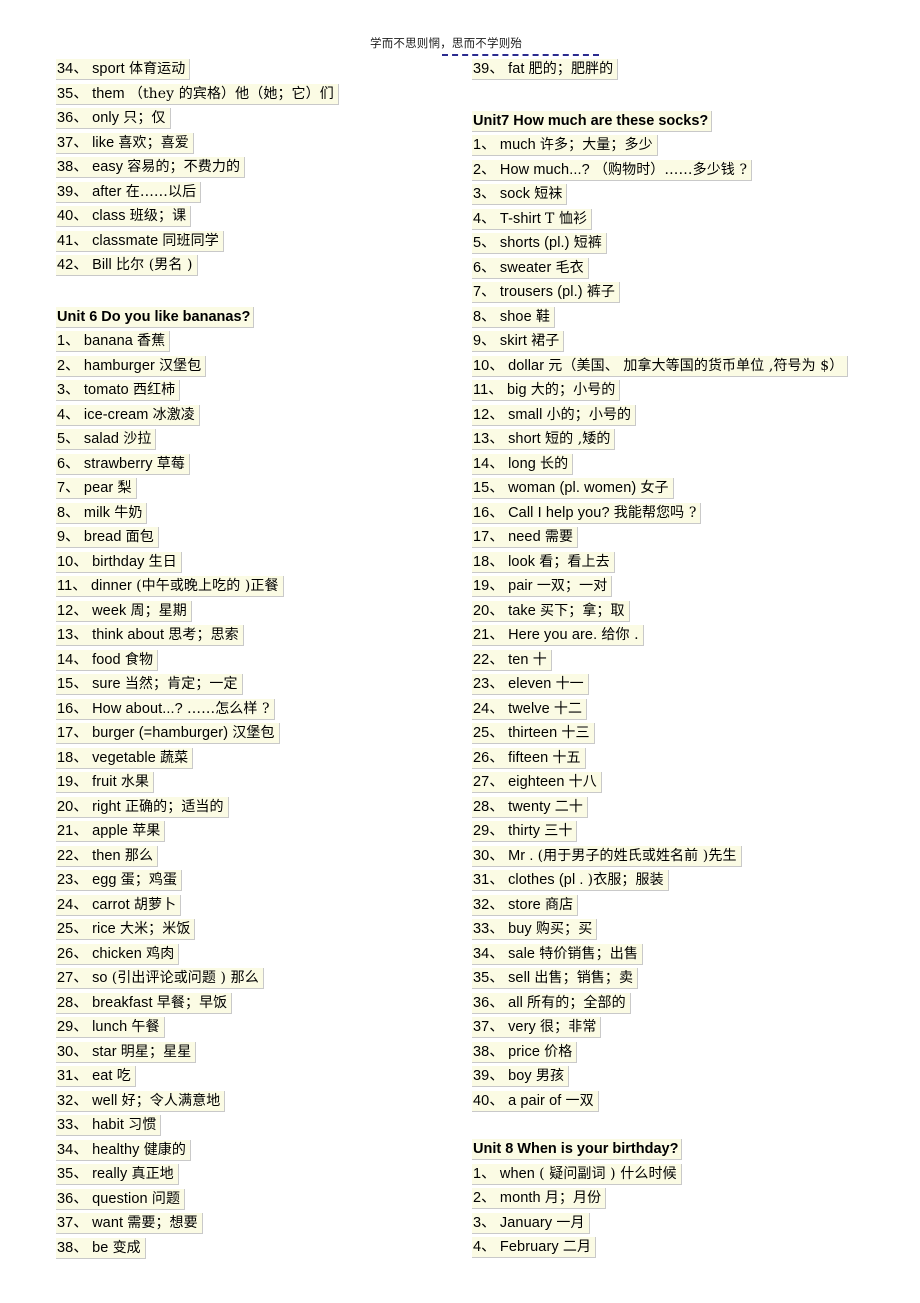 The width and height of the screenshot is (920, 1303). I want to click on vocab-english: thirty, so click(524, 831).